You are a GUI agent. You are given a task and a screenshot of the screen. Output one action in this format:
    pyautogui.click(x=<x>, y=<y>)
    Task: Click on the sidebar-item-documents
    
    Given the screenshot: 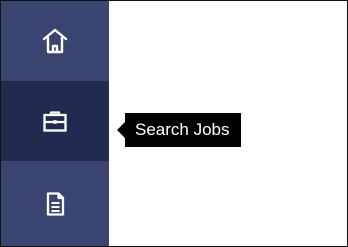 What is the action you would take?
    pyautogui.click(x=55, y=203)
    